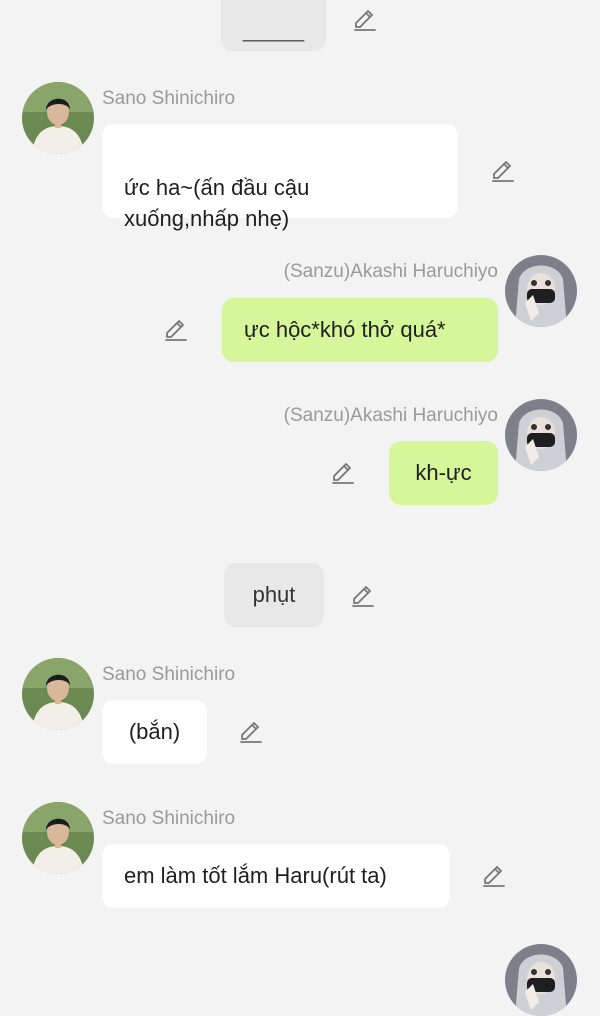 The image size is (600, 1016). Describe the element at coordinates (345, 329) in the screenshot. I see `message-text: ực hộc*khó thở quá*` at that location.